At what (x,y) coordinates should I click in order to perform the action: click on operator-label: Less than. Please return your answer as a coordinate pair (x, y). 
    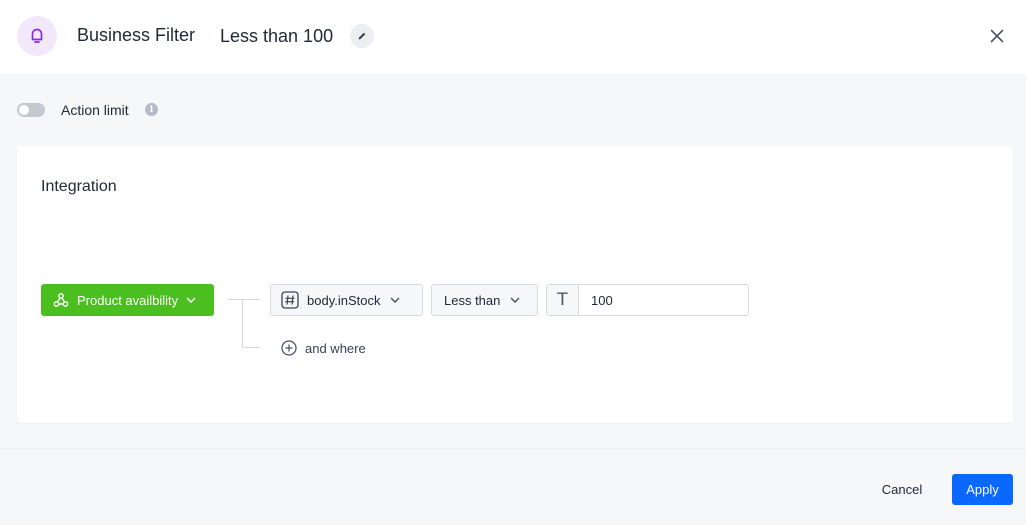
    Looking at the image, I should click on (472, 300).